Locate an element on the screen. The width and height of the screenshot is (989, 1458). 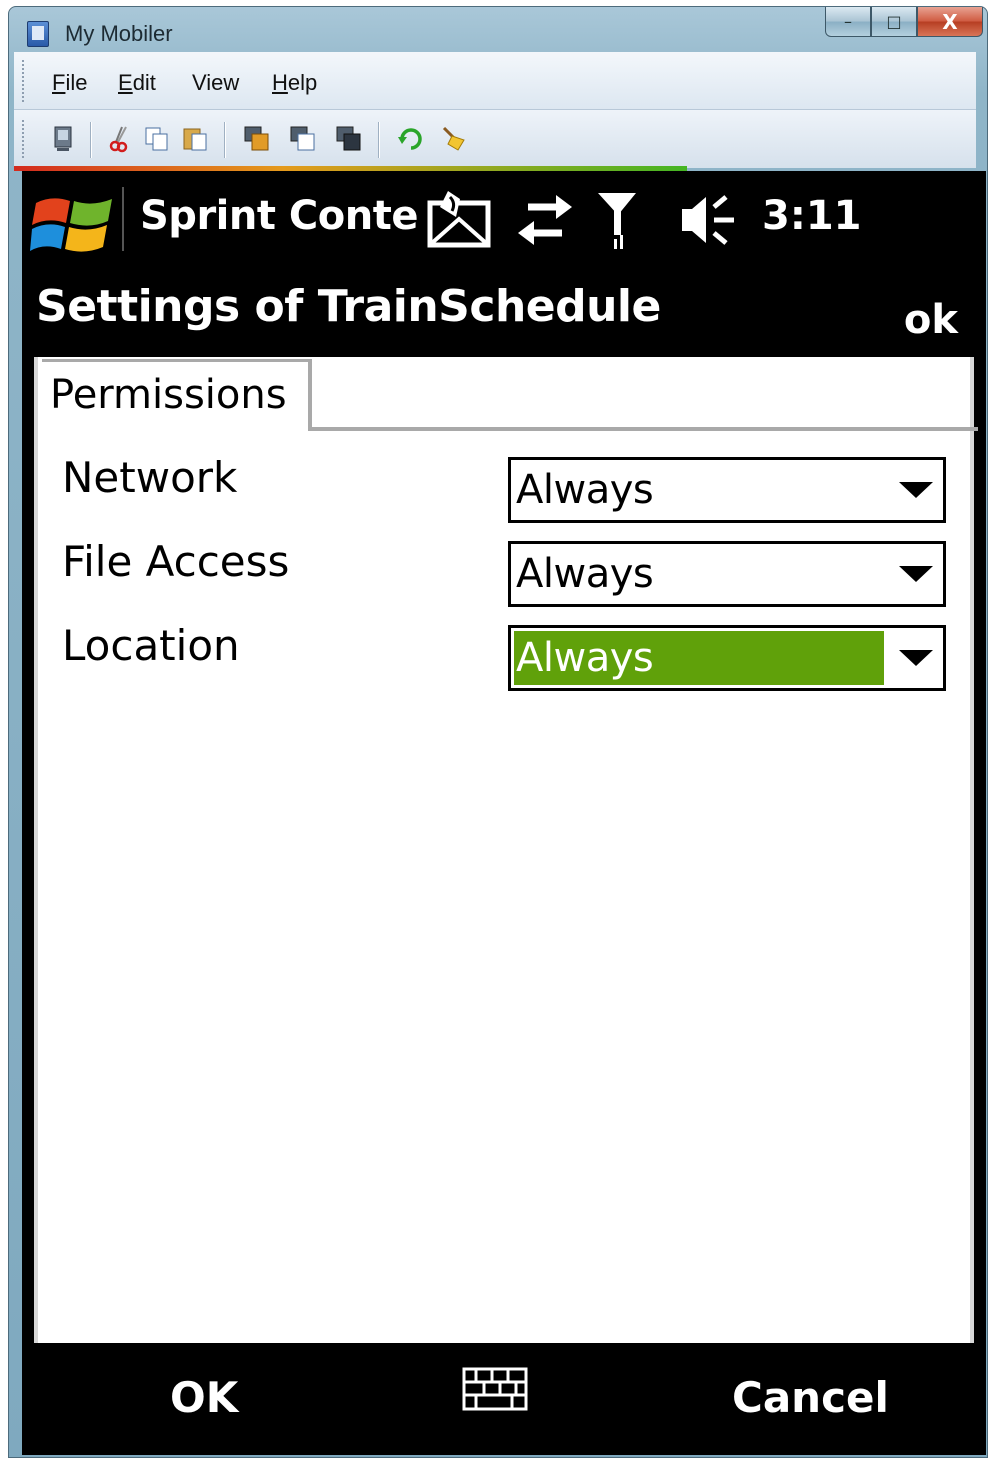
tab-permissions: Permissions is located at coordinates (177, 395).